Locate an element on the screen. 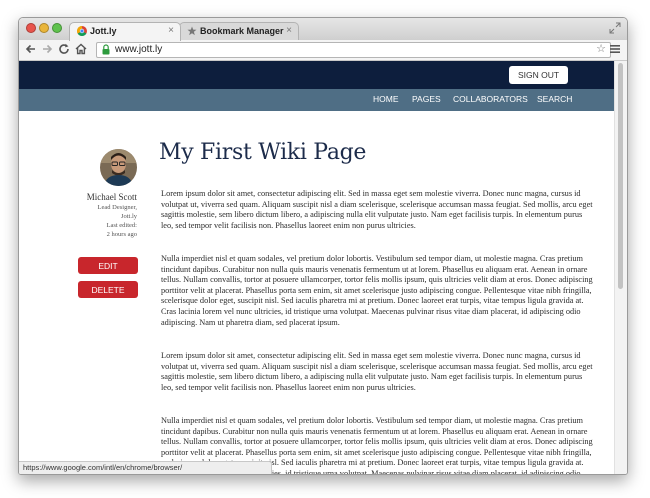 The height and width of the screenshot is (498, 650). author-role: Lead Designer, is located at coordinates (117, 207).